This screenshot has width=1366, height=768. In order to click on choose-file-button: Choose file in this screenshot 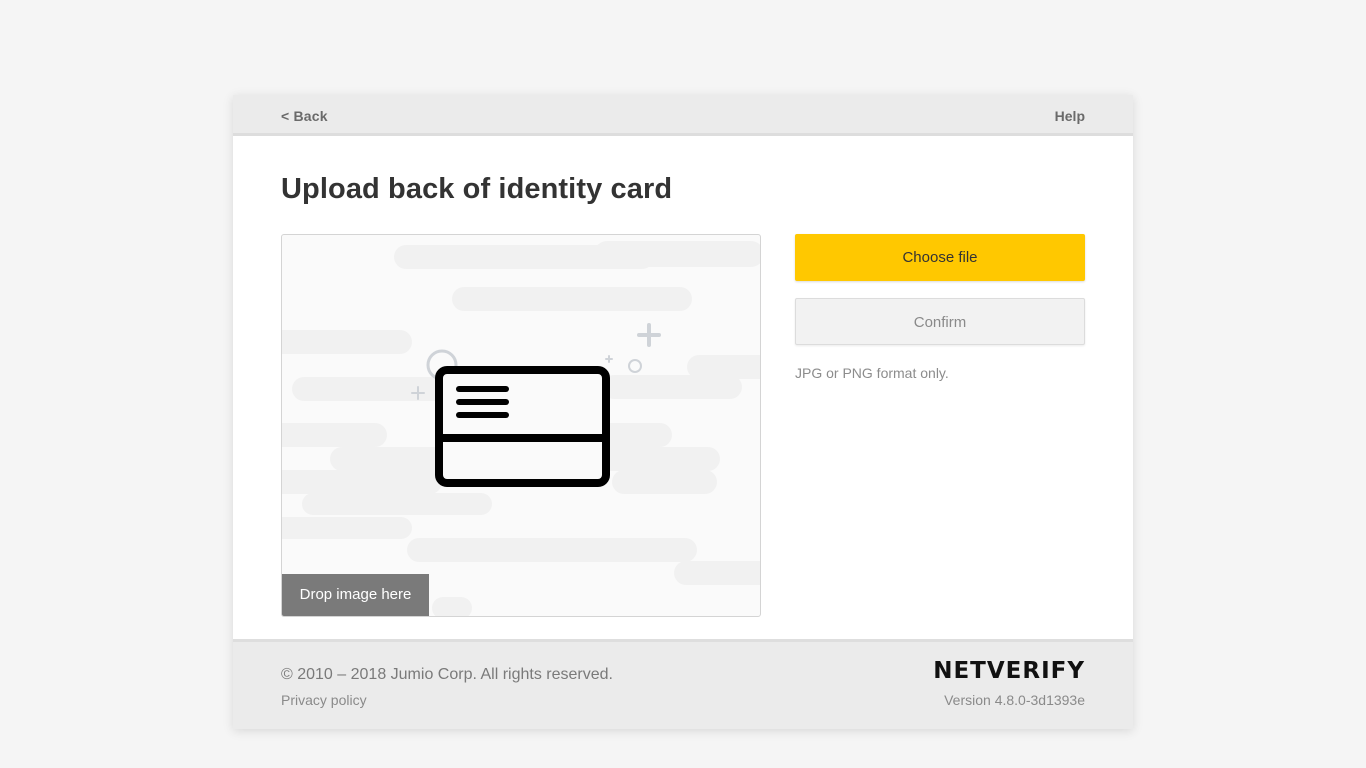, I will do `click(940, 257)`.